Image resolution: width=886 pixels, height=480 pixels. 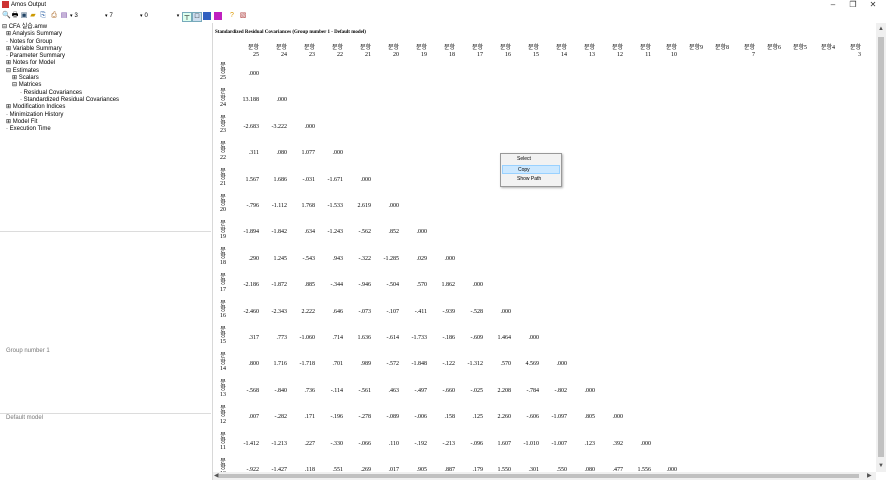 I want to click on row-label: 문항22, so click(x=223, y=151).